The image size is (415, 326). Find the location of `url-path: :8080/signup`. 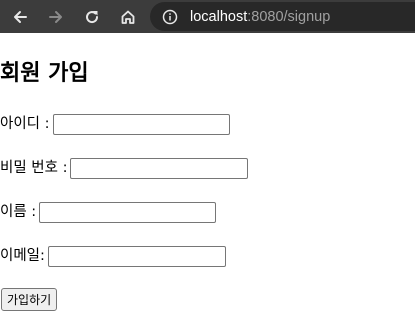

url-path: :8080/signup is located at coordinates (289, 17).